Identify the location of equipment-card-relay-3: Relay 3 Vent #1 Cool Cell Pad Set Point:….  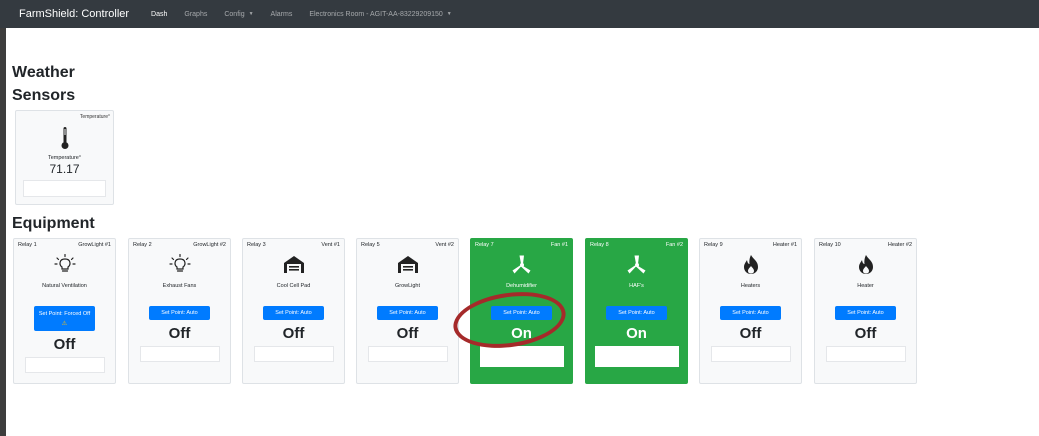
(293, 311).